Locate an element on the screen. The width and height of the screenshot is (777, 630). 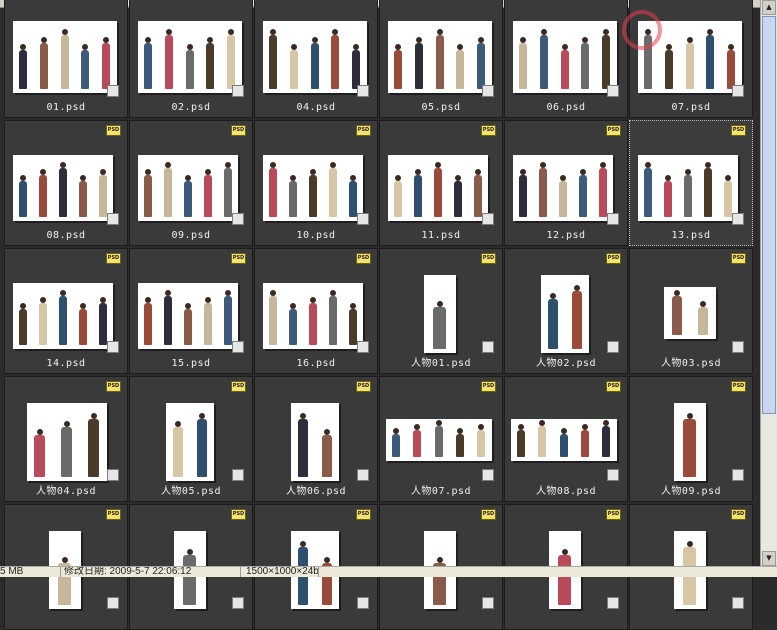
thumbnail-cell: PSD 13.psd is located at coordinates (691, 183).